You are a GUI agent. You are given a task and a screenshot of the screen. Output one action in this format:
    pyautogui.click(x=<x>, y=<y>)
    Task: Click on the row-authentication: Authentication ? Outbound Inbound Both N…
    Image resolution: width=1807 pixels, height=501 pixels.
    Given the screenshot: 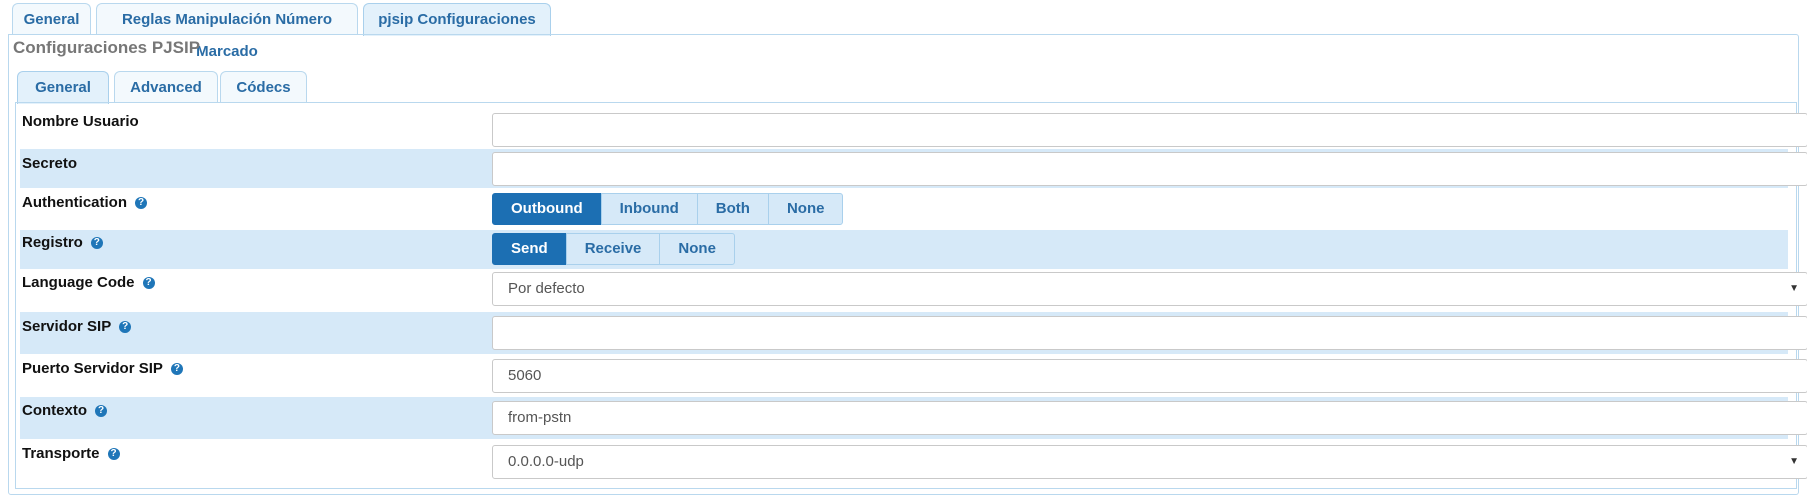 What is the action you would take?
    pyautogui.click(x=904, y=209)
    